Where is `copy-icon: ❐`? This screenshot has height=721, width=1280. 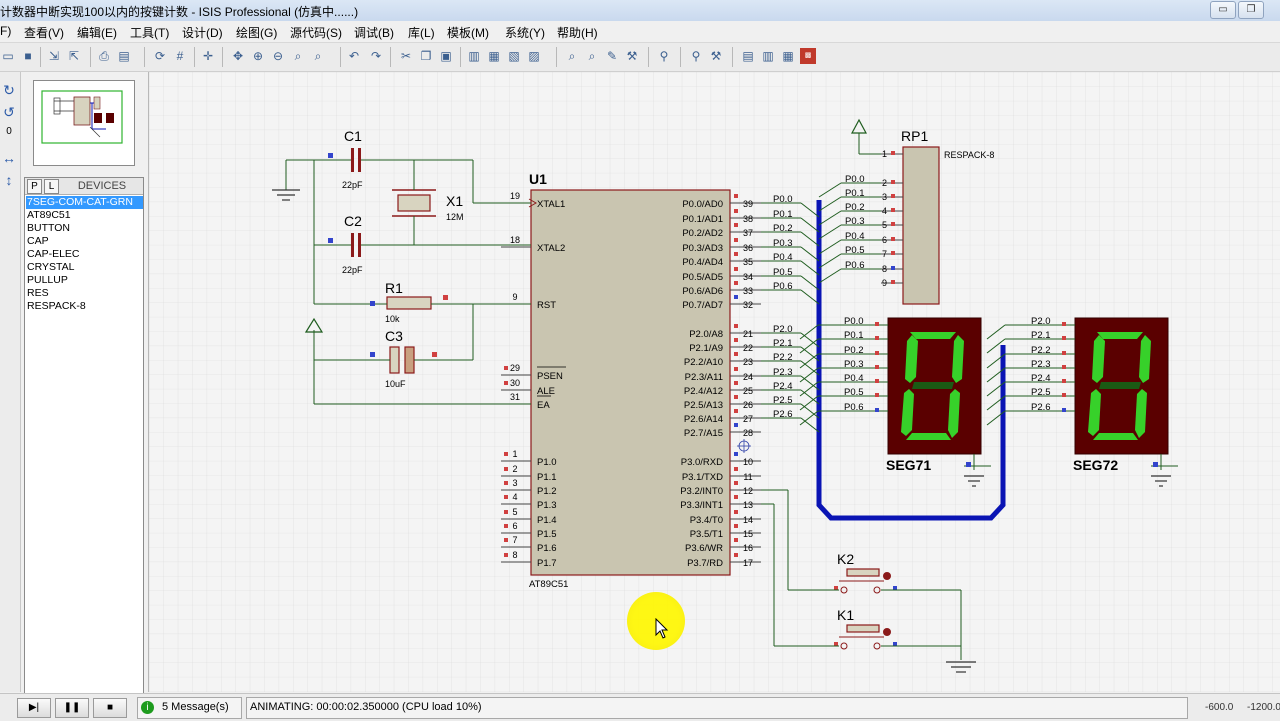
copy-icon: ❐ is located at coordinates (426, 56).